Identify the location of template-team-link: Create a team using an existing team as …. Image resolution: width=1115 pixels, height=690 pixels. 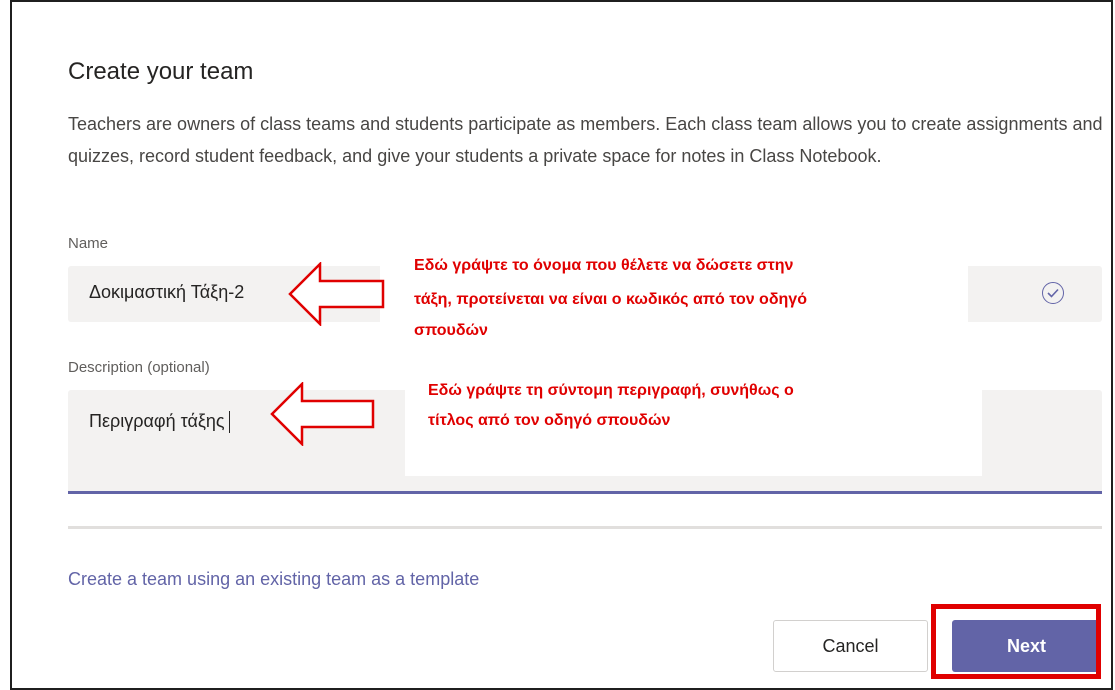
(273, 579).